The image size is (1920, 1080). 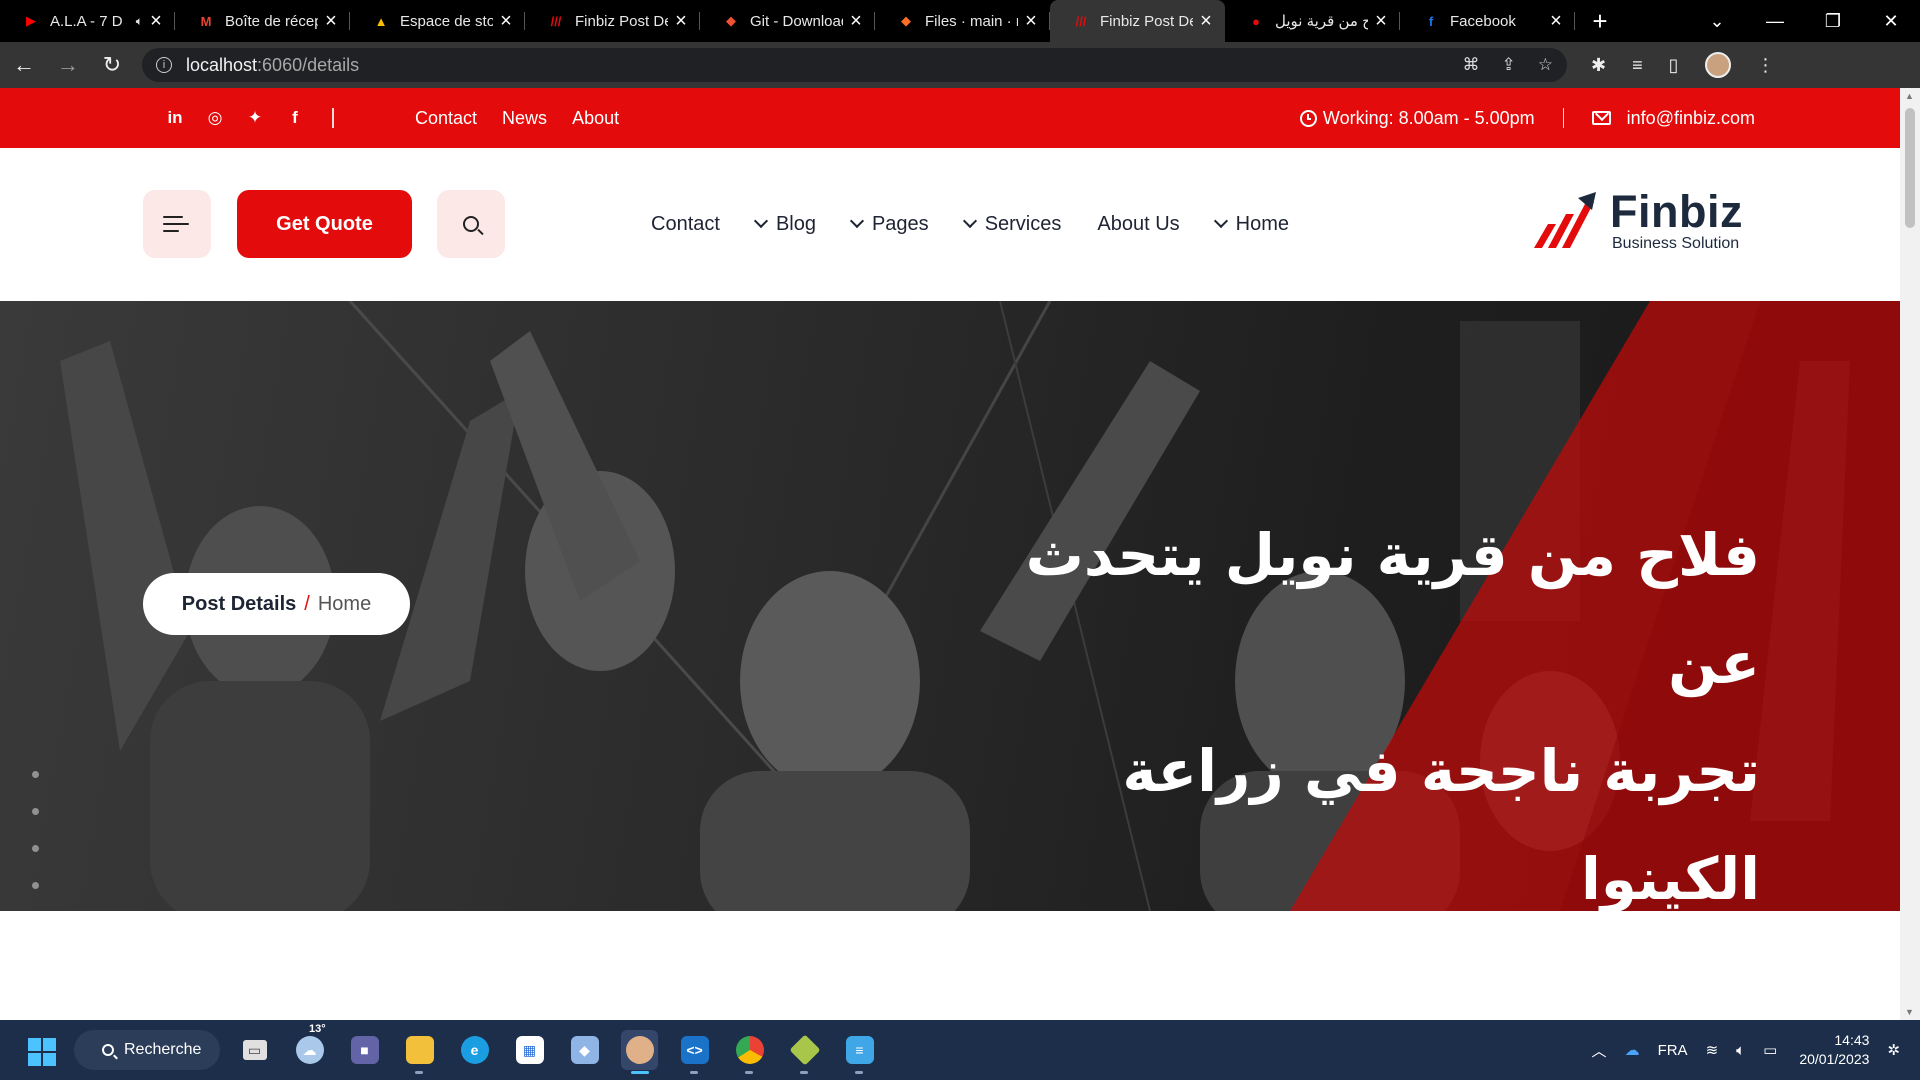 What do you see at coordinates (112, 65) in the screenshot?
I see `reload-button: ↻` at bounding box center [112, 65].